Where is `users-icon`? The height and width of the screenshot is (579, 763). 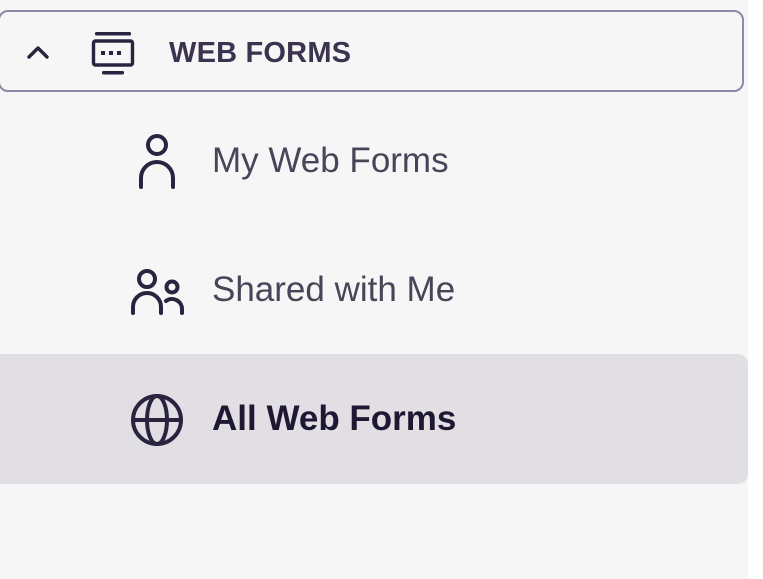 users-icon is located at coordinates (157, 292).